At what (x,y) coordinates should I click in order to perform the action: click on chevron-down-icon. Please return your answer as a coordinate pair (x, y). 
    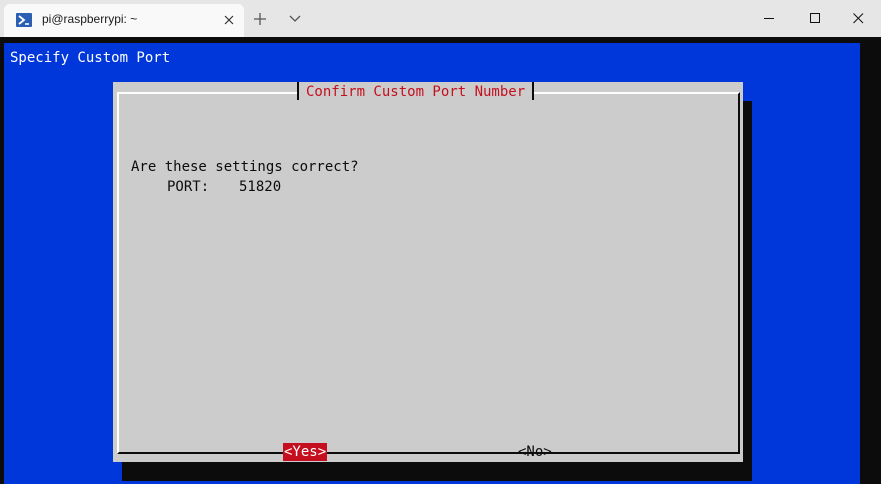
    Looking at the image, I should click on (295, 19).